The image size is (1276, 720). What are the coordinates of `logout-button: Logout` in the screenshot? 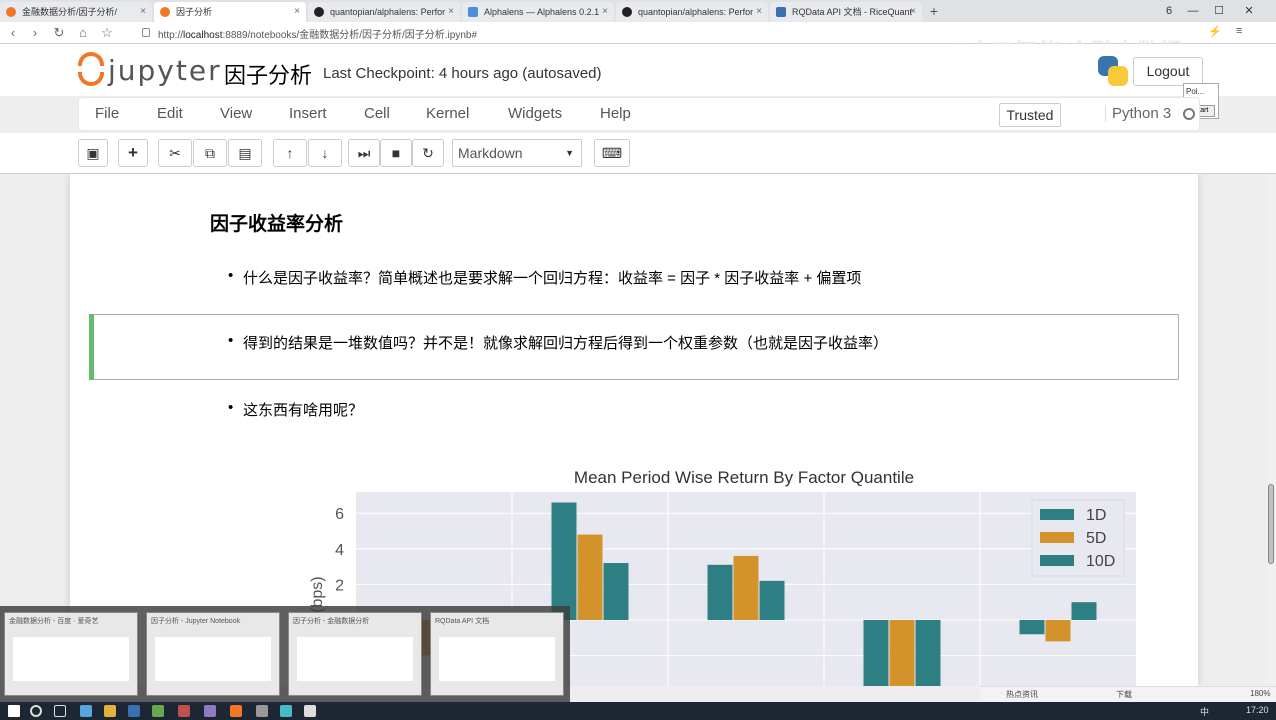 It's located at (1168, 71).